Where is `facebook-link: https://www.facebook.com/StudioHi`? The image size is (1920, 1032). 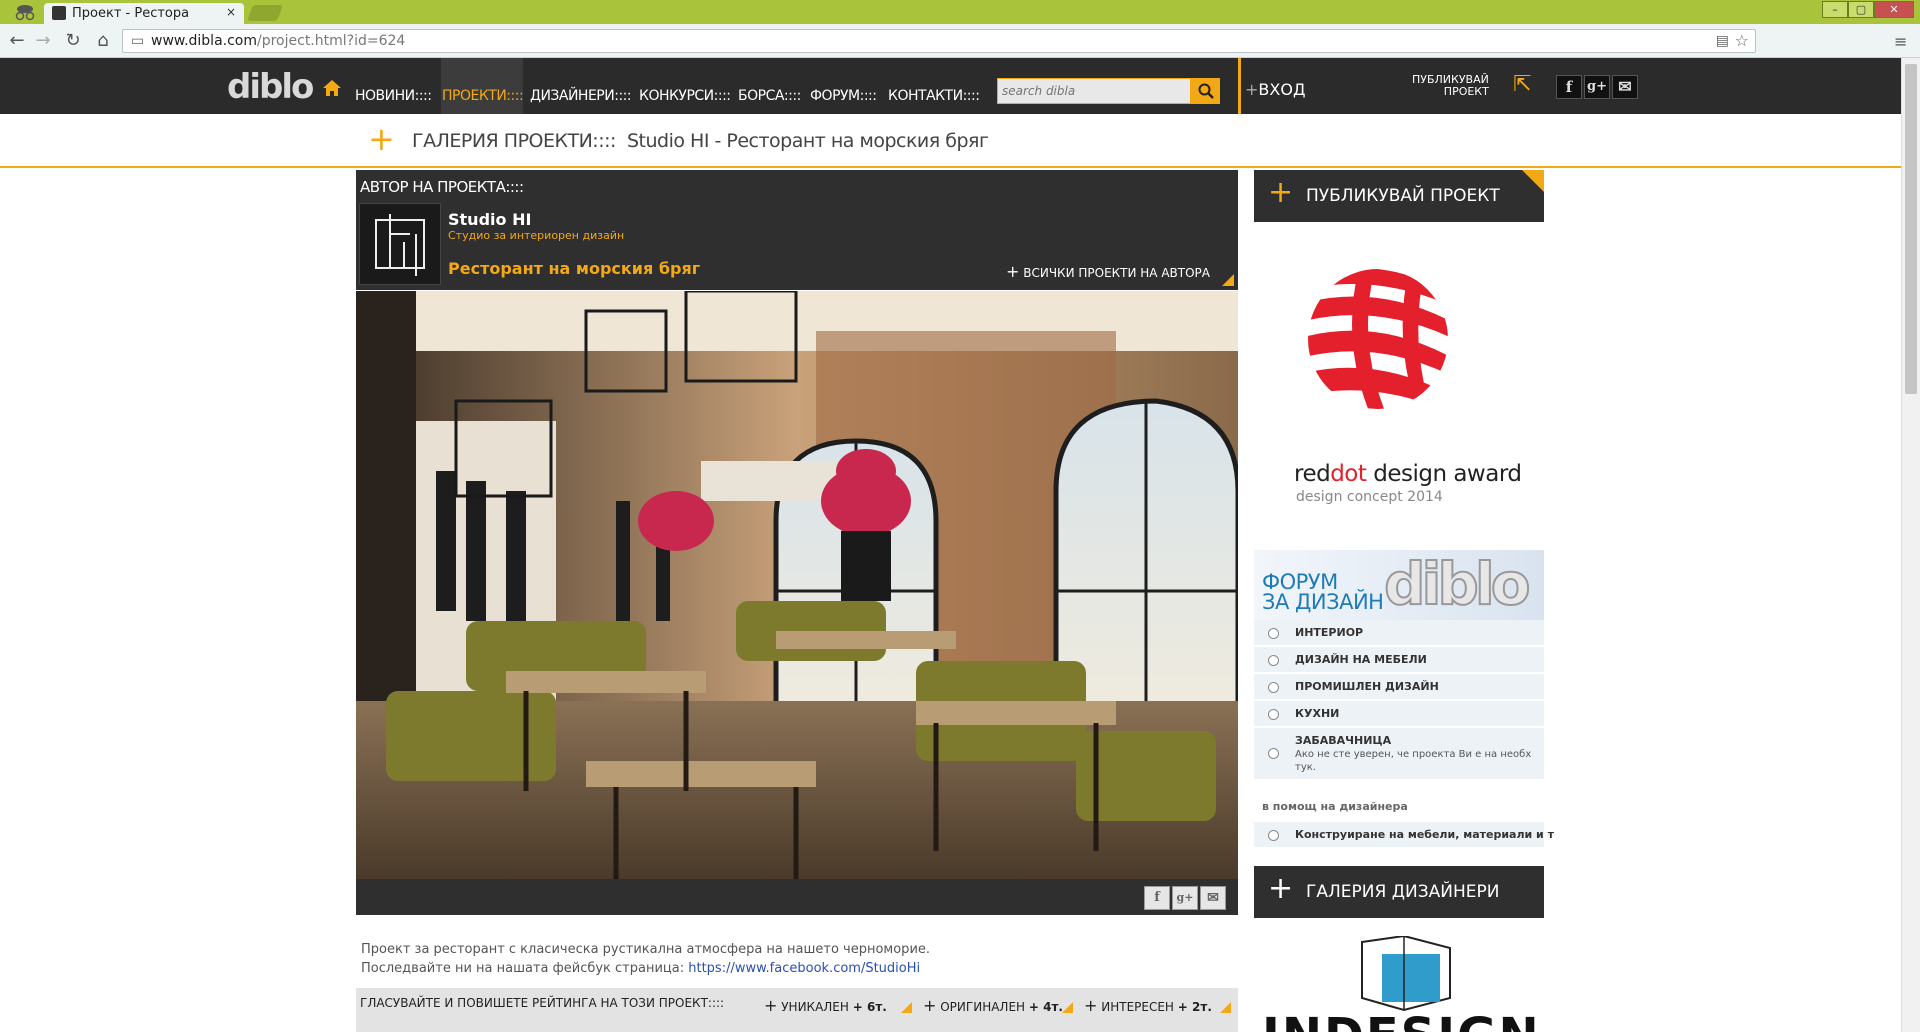
facebook-link: https://www.facebook.com/StudioHi is located at coordinates (804, 968).